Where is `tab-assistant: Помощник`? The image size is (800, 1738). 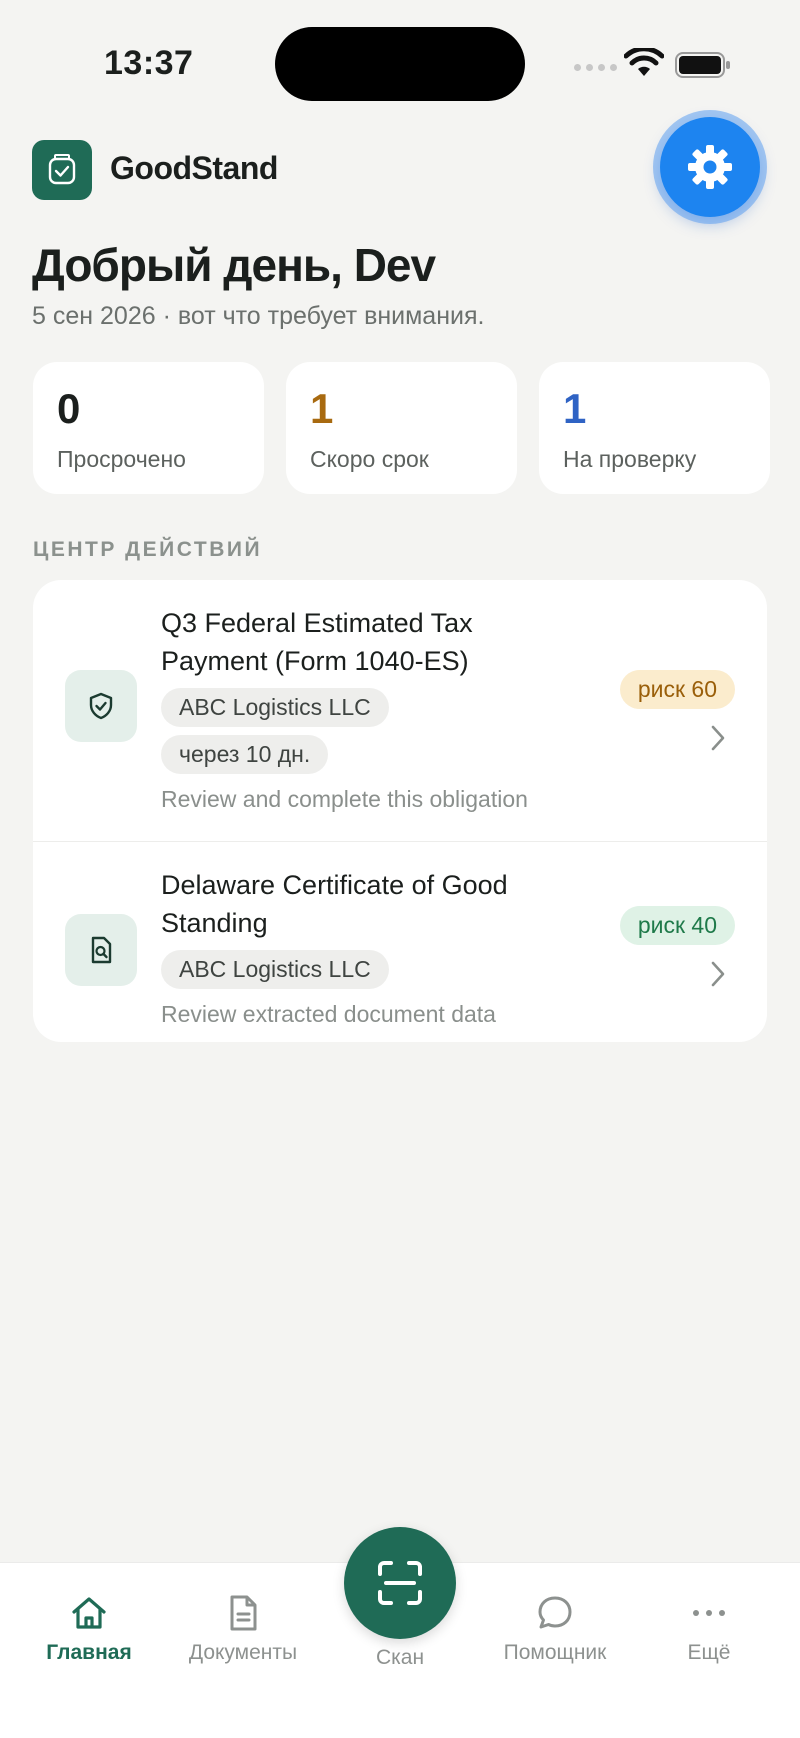 tab-assistant: Помощник is located at coordinates (555, 1629).